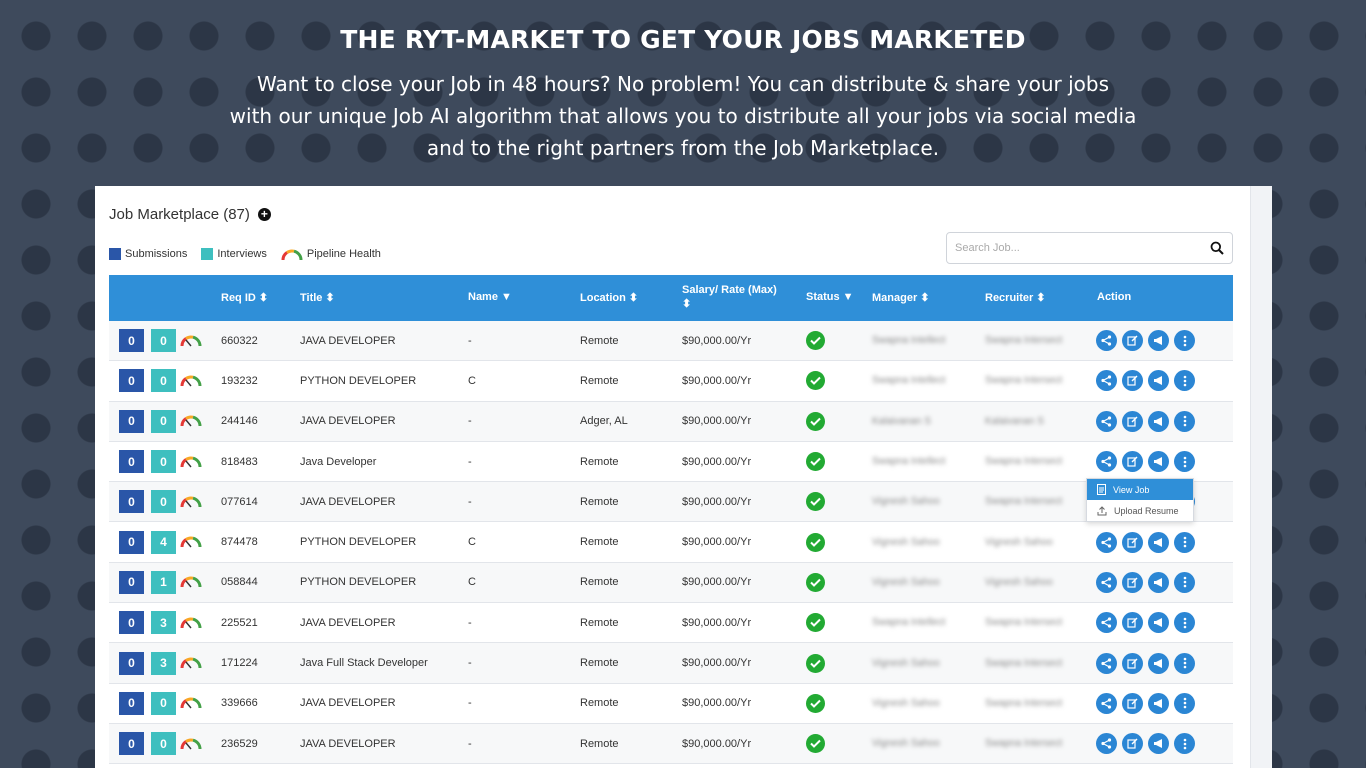 The image size is (1366, 768). I want to click on interviews-badge: 1, so click(163, 582).